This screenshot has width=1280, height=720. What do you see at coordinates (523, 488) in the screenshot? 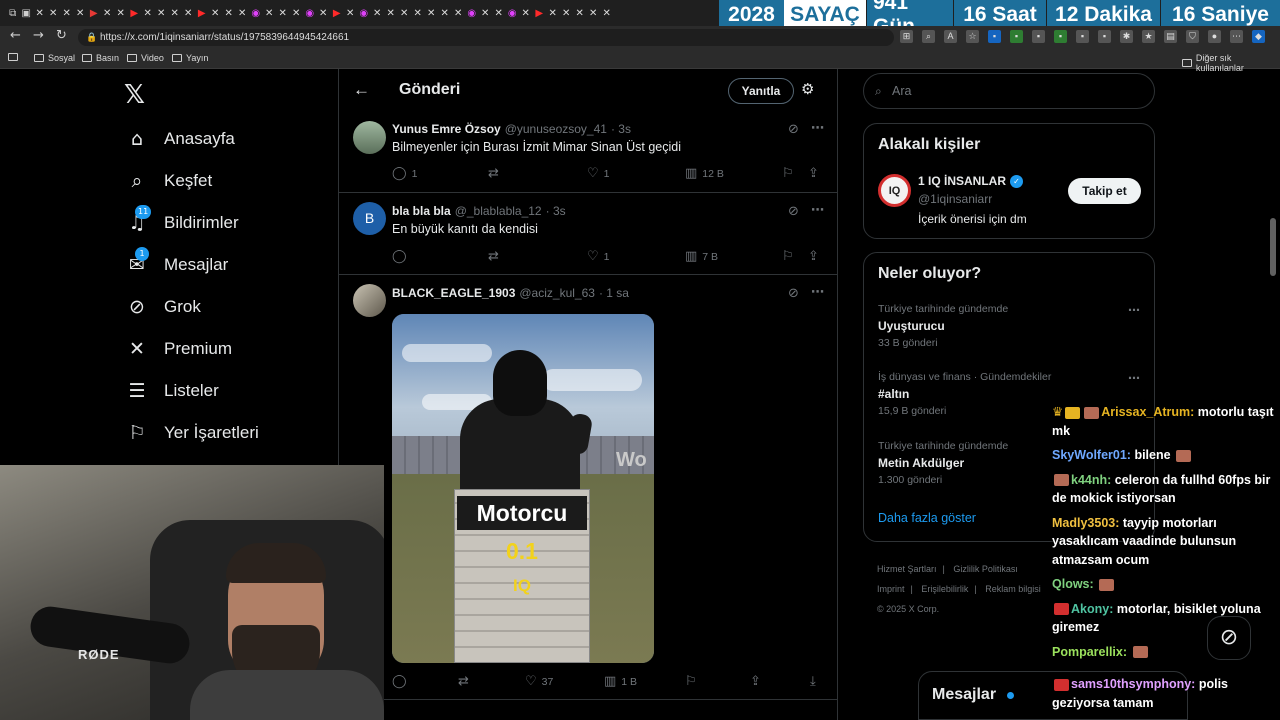
I see `tweet-video-media: Wo Motorcu 0.1 IQ` at bounding box center [523, 488].